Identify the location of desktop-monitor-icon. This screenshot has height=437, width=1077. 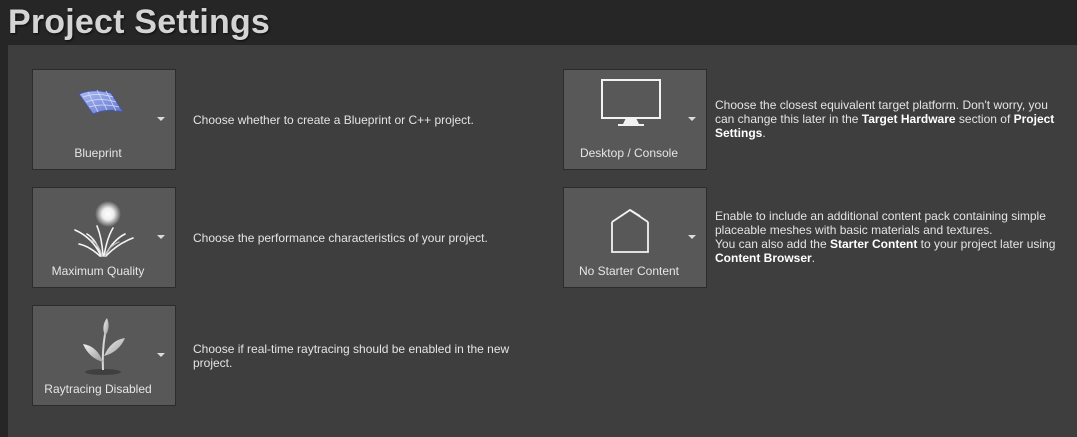
(632, 108).